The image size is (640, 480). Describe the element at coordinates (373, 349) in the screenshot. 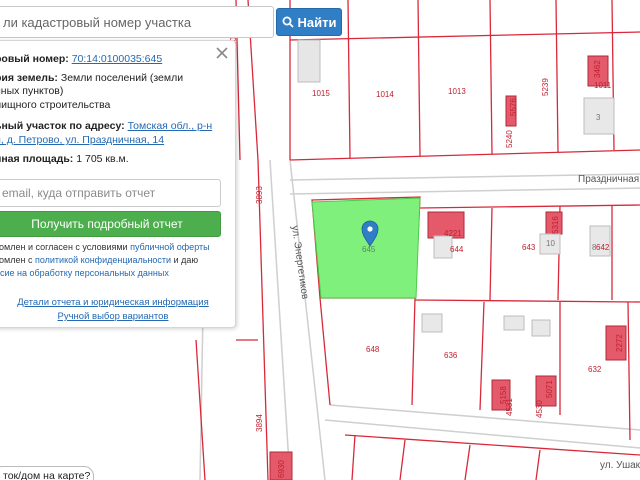

I see `parcel-label: 648` at that location.